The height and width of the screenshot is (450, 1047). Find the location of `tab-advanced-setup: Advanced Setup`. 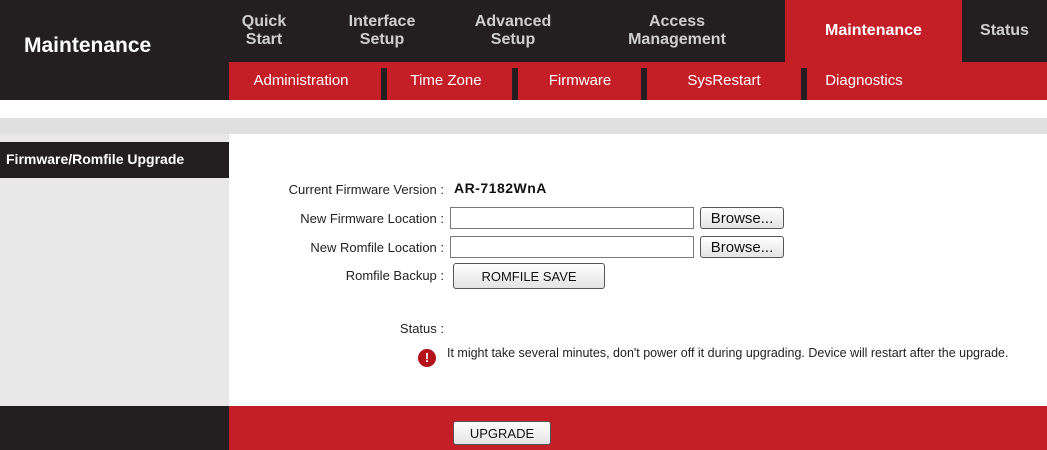

tab-advanced-setup: Advanced Setup is located at coordinates (513, 31).